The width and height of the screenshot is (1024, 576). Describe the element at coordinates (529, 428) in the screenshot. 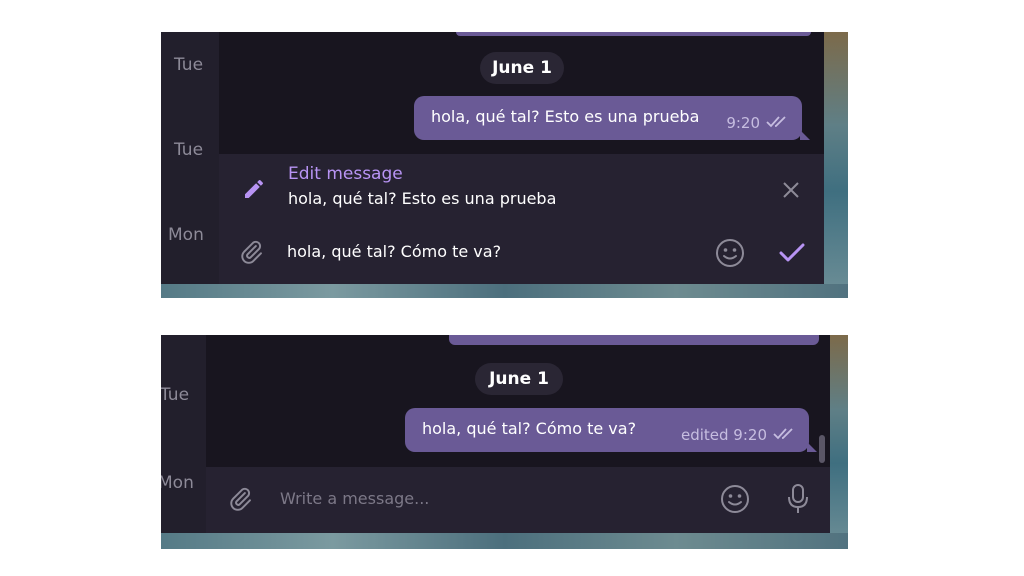

I see `message-text: hola, qué tal? Cómo te va?` at that location.